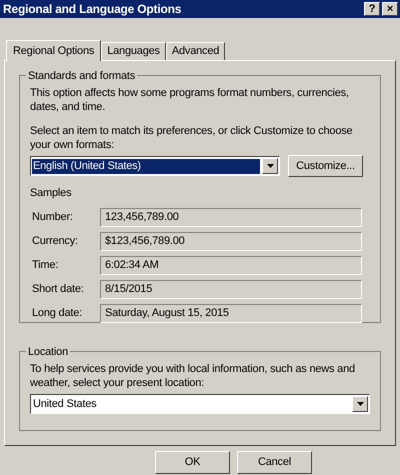  What do you see at coordinates (231, 313) in the screenshot?
I see `sample-field: Saturday, August 15, 2015` at bounding box center [231, 313].